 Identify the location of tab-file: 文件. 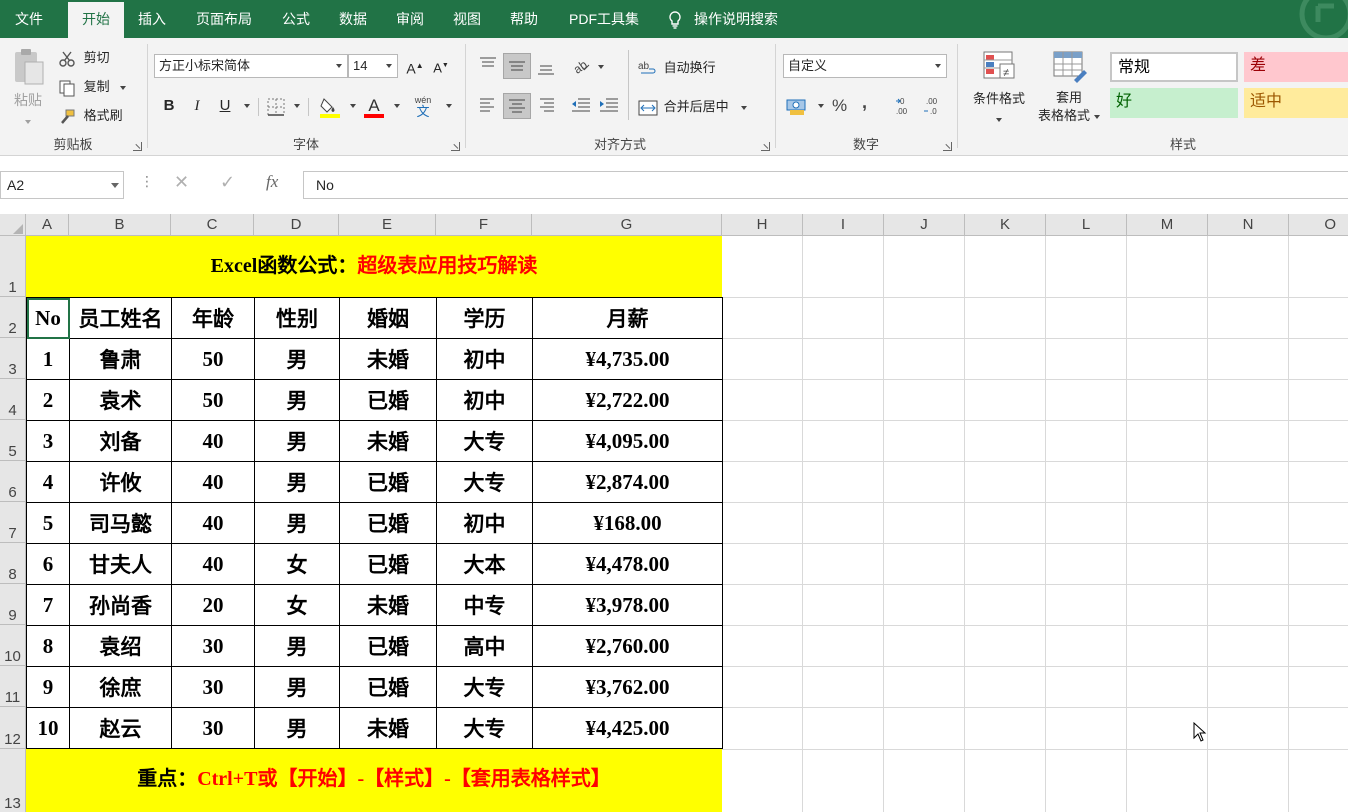
(29, 19).